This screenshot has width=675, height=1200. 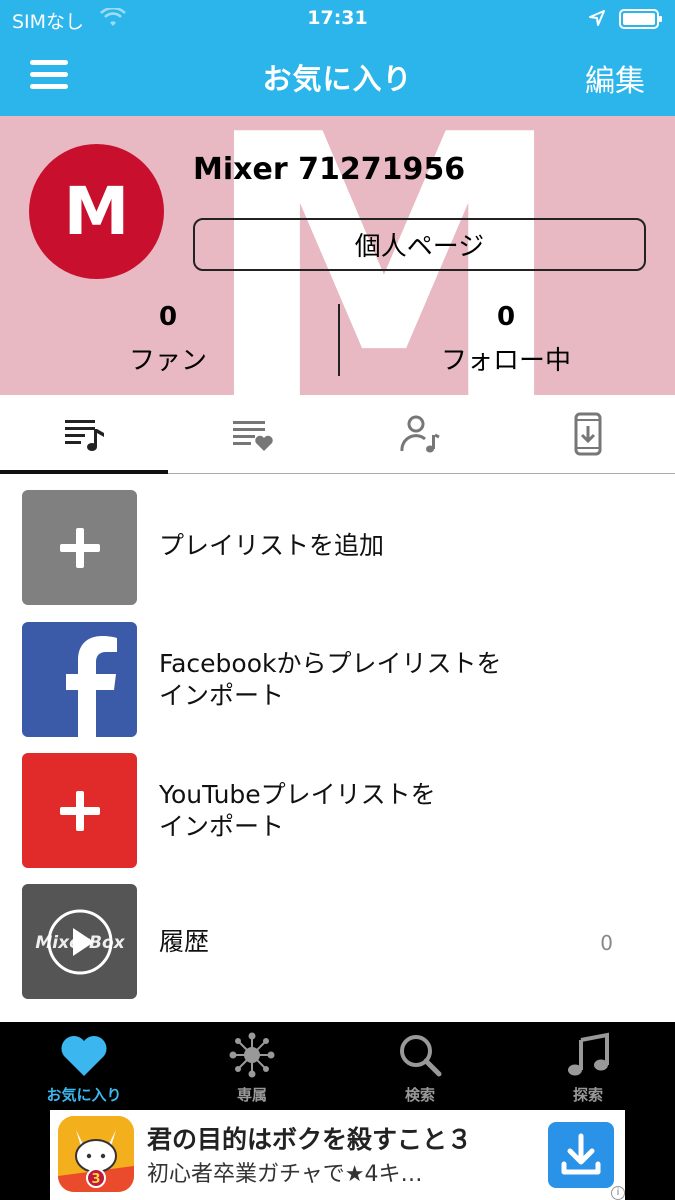 I want to click on download-icon, so click(x=581, y=1154).